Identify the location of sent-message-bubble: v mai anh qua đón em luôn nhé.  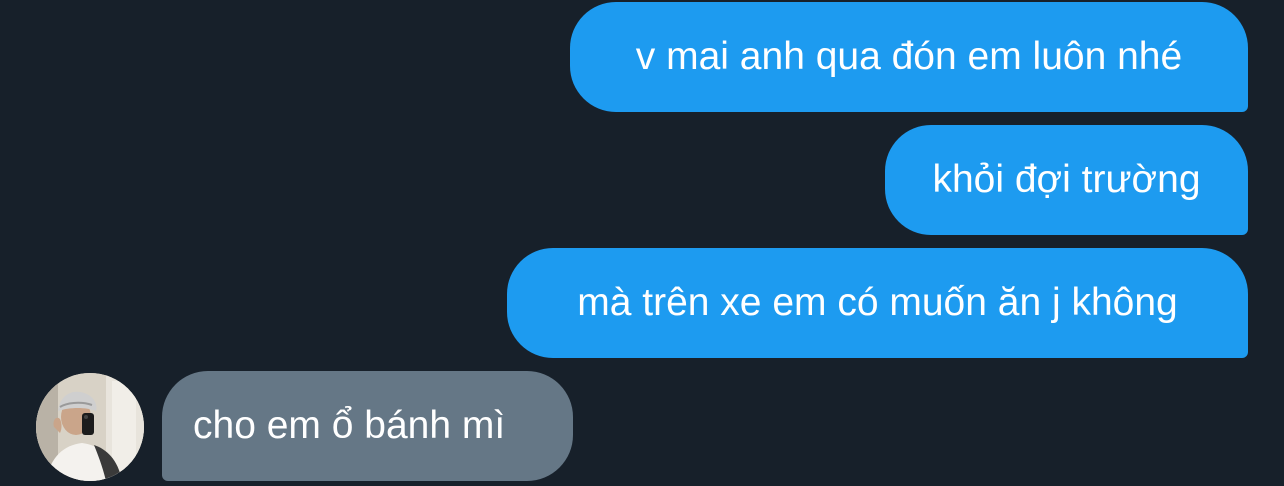
(909, 57).